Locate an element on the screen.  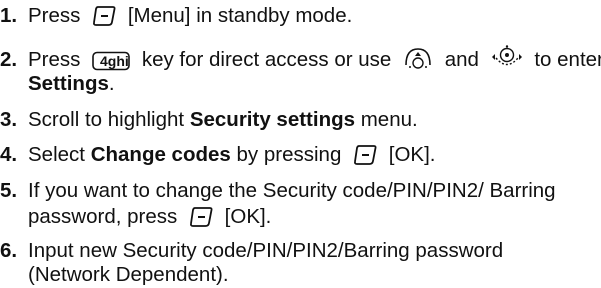
step-4: 4. Select Change codes by pressing [OK]. is located at coordinates (217, 155).